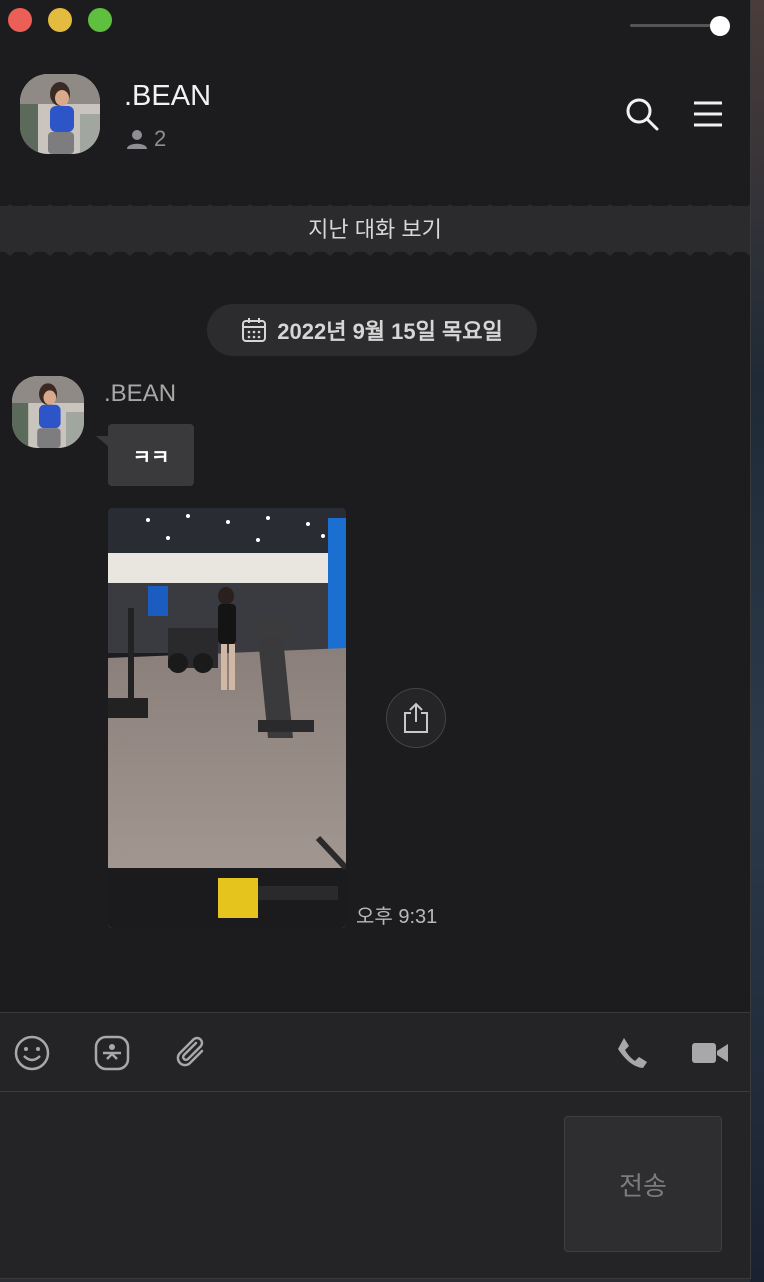 Image resolution: width=764 pixels, height=1282 pixels. Describe the element at coordinates (192, 1053) in the screenshot. I see `attach-icon` at that location.